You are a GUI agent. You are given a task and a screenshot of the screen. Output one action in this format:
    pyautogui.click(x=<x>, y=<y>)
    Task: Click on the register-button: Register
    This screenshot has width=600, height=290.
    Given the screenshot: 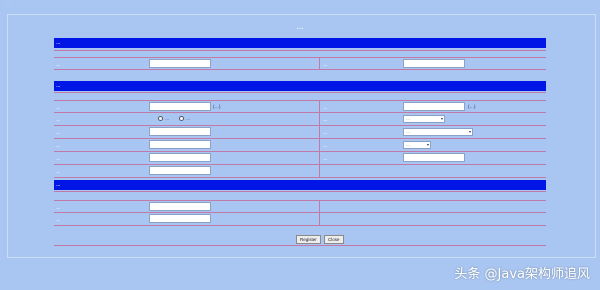 What is the action you would take?
    pyautogui.click(x=308, y=239)
    